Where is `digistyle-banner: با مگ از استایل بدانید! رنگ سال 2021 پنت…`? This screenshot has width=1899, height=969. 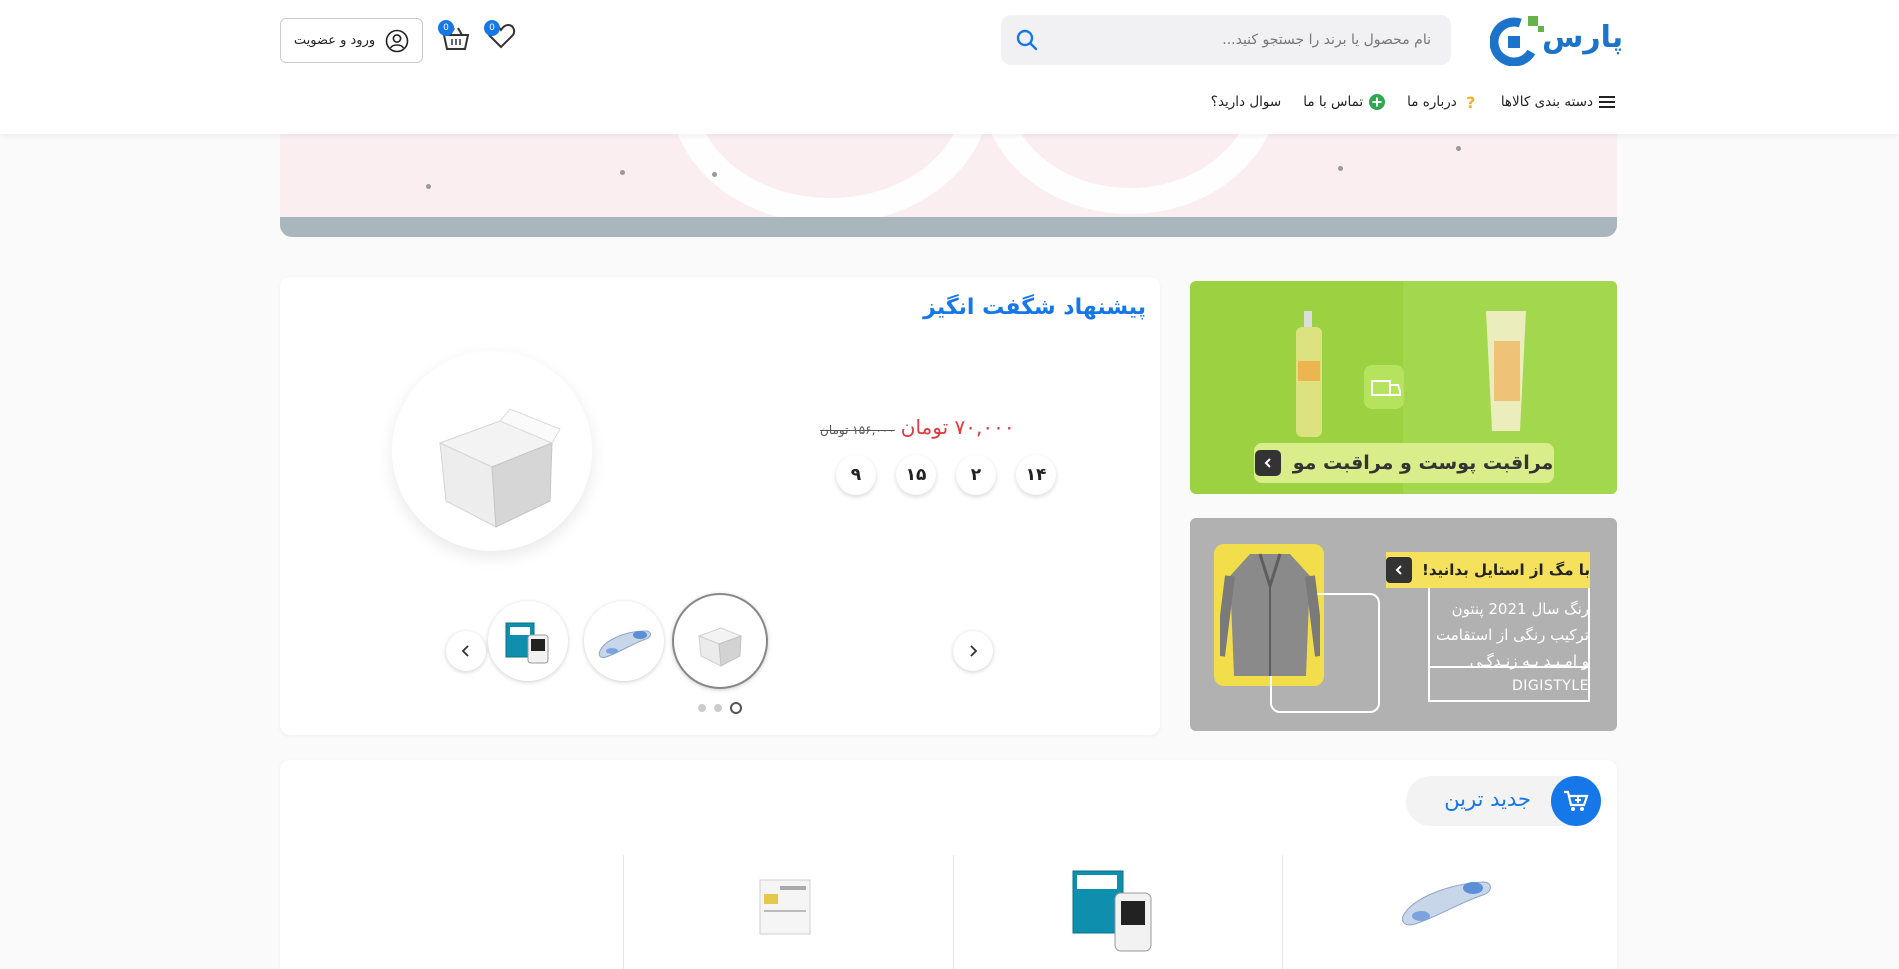
digistyle-banner: با مگ از استایل بدانید! رنگ سال 2021 پنت… is located at coordinates (1403, 624).